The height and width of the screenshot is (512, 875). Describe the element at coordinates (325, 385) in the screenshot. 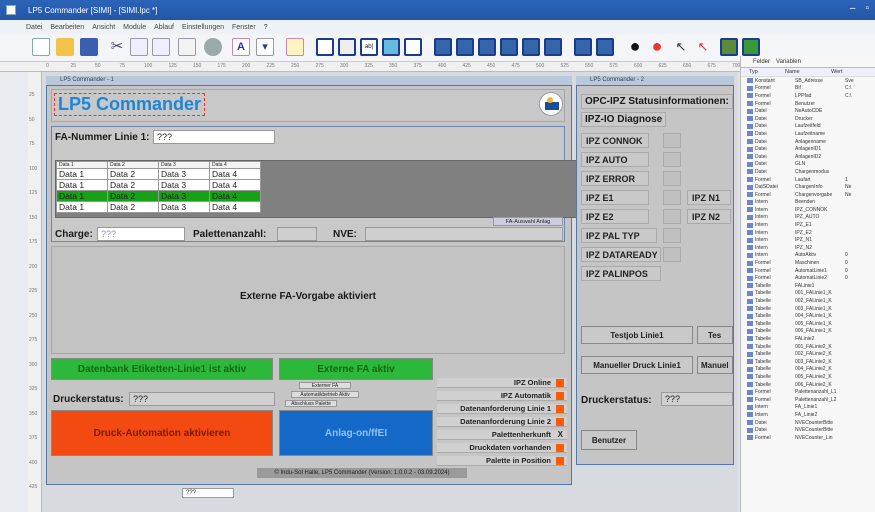

I see `externer-fa-small-button: Externer FA` at that location.